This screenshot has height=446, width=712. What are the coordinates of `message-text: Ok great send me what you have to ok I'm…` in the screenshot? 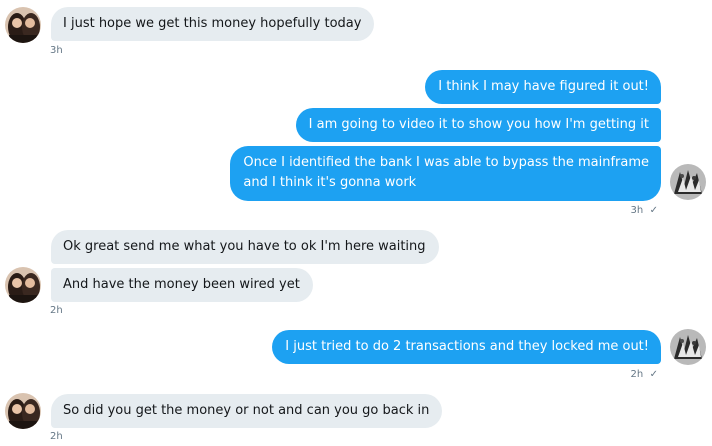 It's located at (244, 246).